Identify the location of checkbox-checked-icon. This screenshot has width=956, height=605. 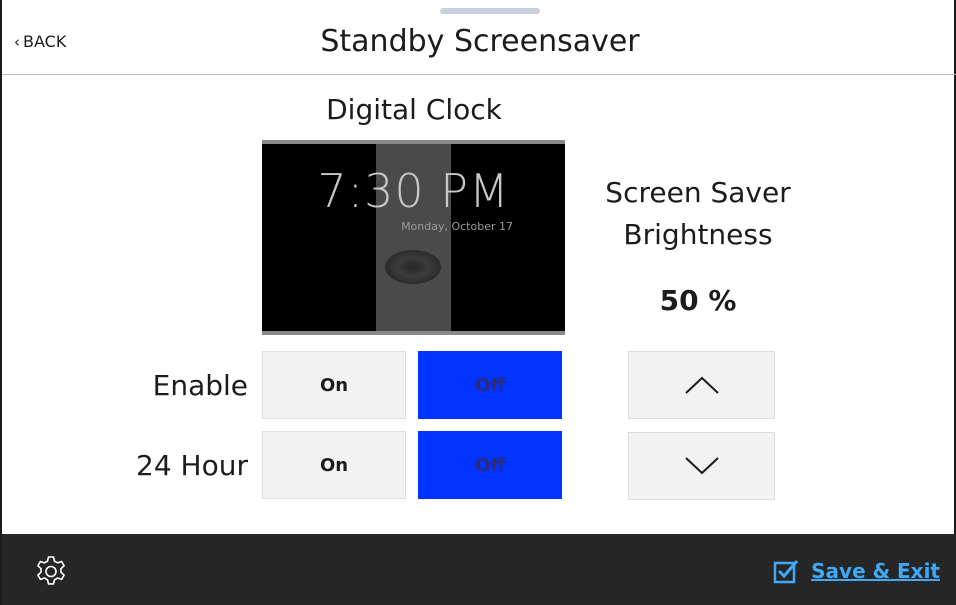
(786, 572).